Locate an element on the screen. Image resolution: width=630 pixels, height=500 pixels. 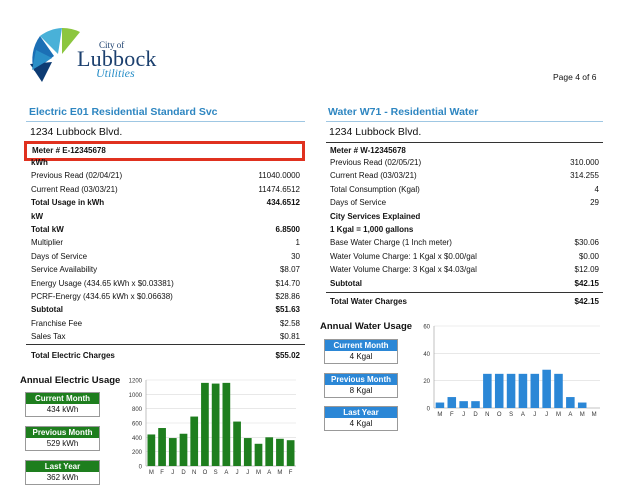
charge-label: Water Volume Charge: 1 Kgal x $0.00/gal is located at coordinates (403, 256).